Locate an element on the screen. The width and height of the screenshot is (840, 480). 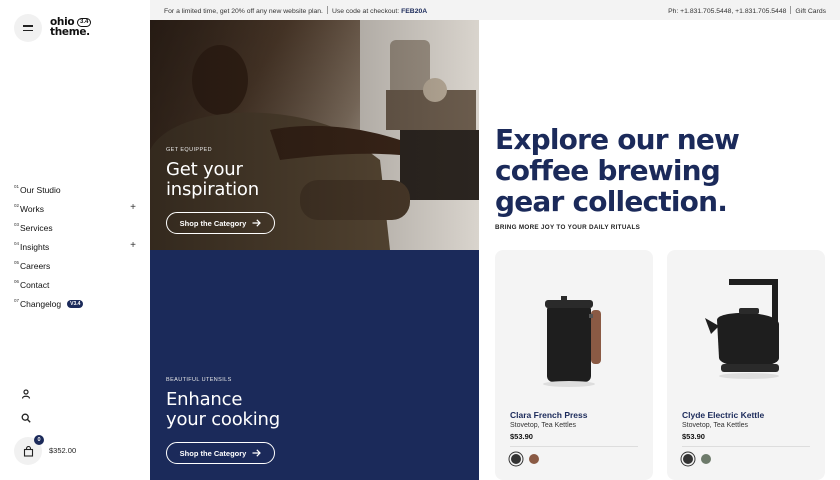
nav-item-services: 03 Services is located at coordinates (76, 227).